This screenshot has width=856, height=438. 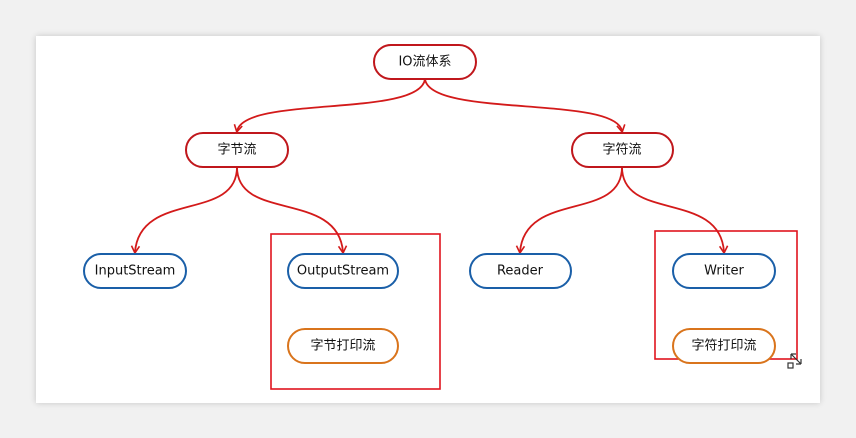 I want to click on node-io-system-label: IO流体系, so click(x=424, y=62).